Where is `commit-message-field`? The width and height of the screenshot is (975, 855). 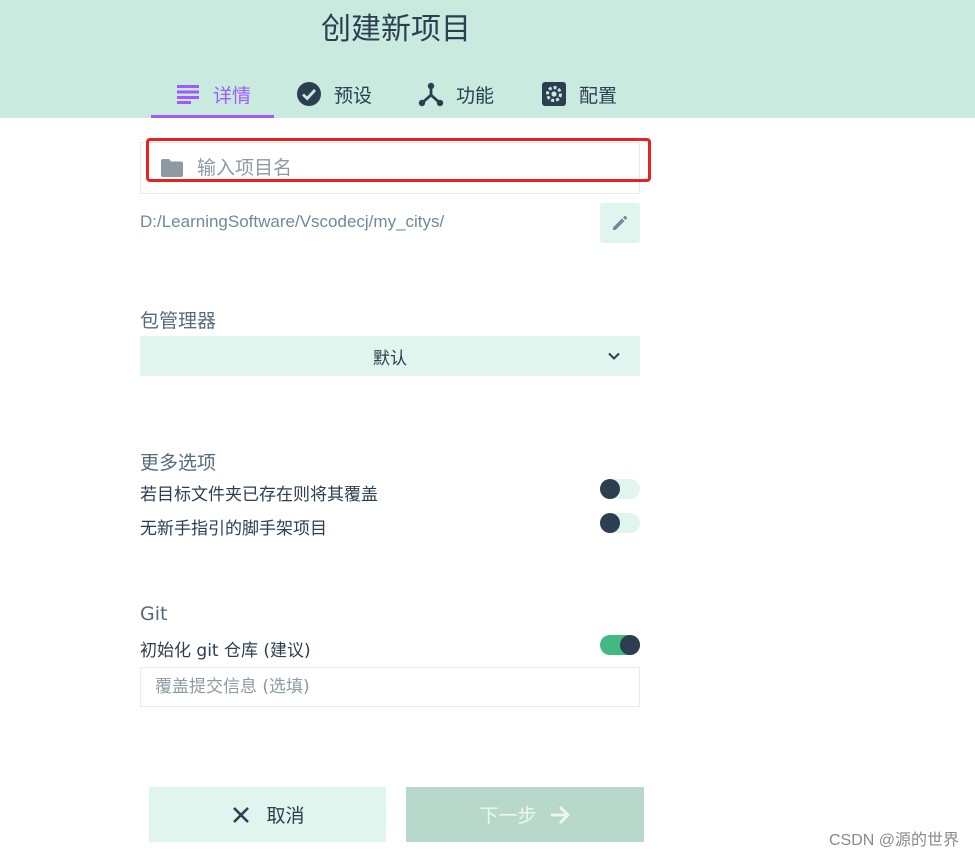
commit-message-field is located at coordinates (390, 687).